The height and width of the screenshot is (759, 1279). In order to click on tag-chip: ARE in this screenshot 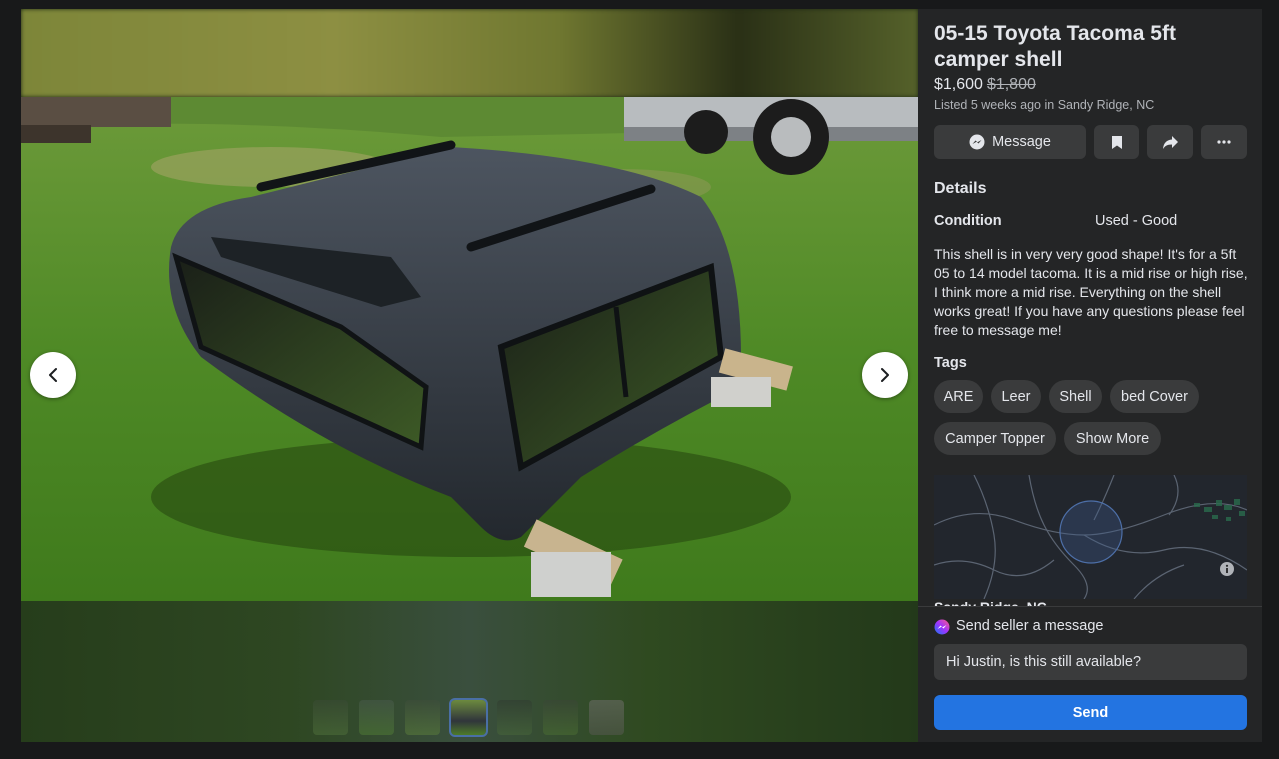, I will do `click(958, 396)`.